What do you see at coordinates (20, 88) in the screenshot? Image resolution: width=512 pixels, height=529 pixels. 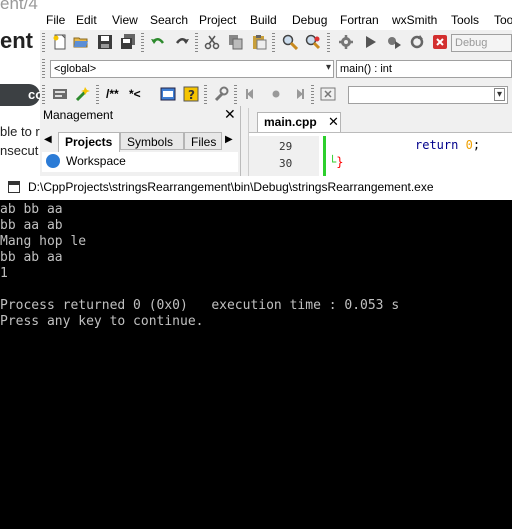 I see `background-browser-page: ent/4 ent co ble to r nsecut` at bounding box center [20, 88].